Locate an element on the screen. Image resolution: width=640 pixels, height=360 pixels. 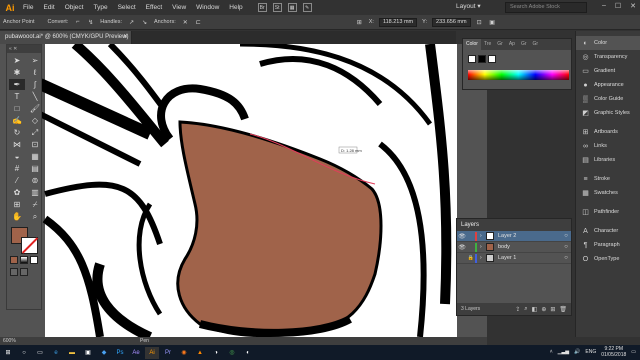
hand-tool-icon: ✋ is located at coordinates (17, 216).